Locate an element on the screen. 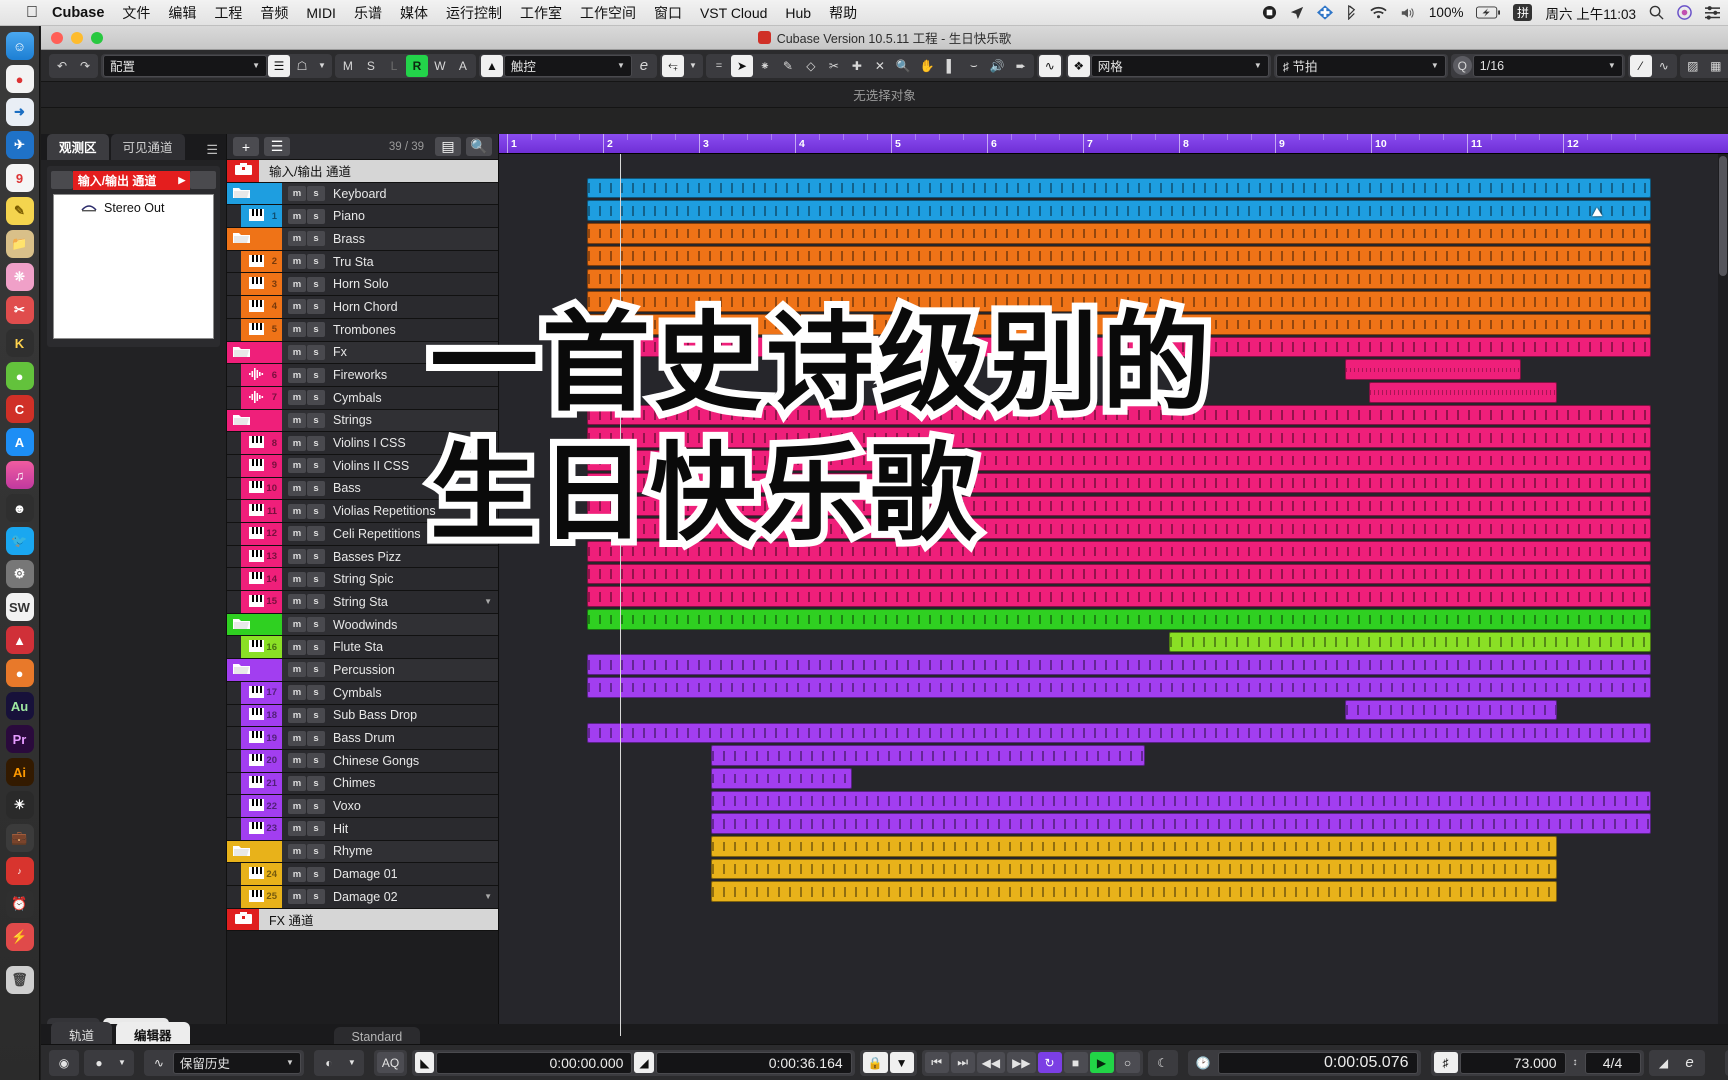 Image resolution: width=1728 pixels, height=1080 pixels. track-row: FX 通道 is located at coordinates (362, 920).